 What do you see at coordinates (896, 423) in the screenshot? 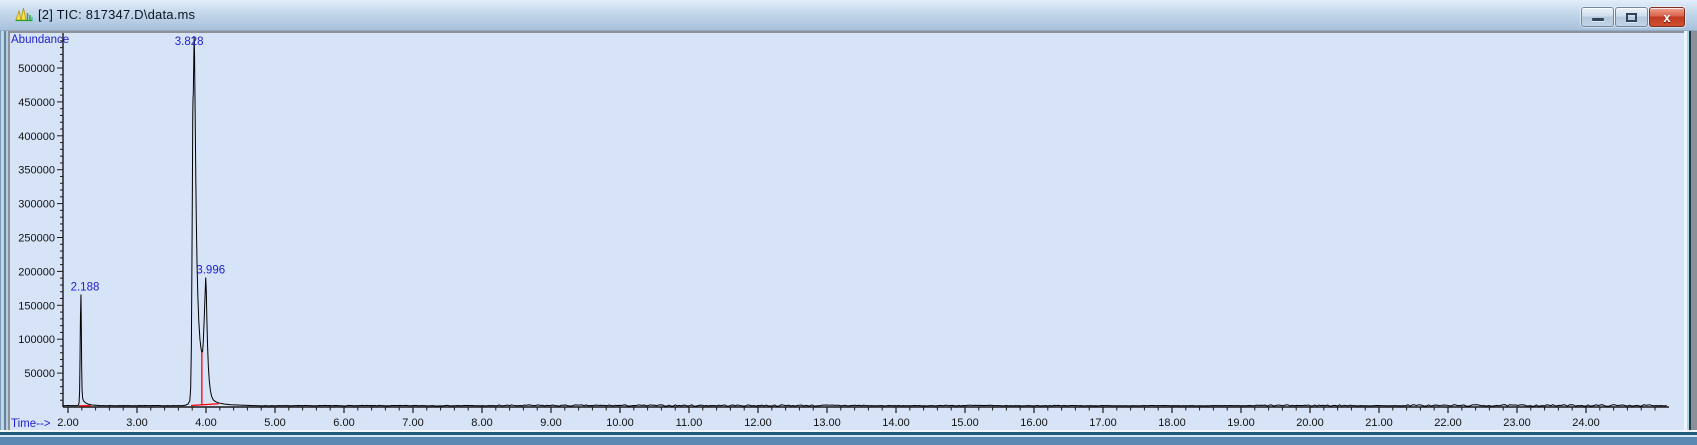
I see `svg-text: 14.00` at bounding box center [896, 423].